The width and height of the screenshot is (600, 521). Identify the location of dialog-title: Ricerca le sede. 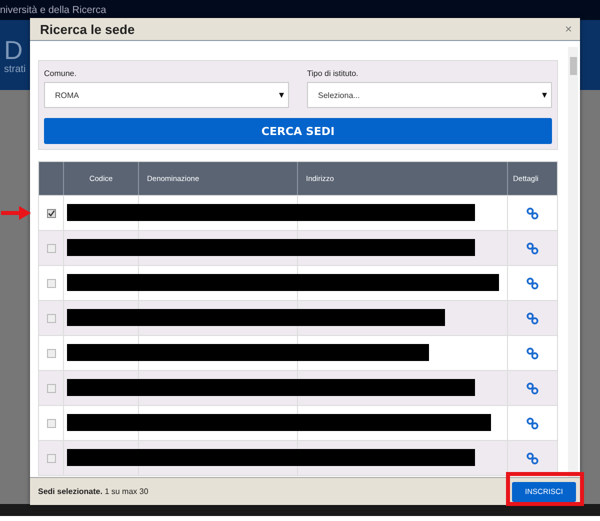
(87, 29).